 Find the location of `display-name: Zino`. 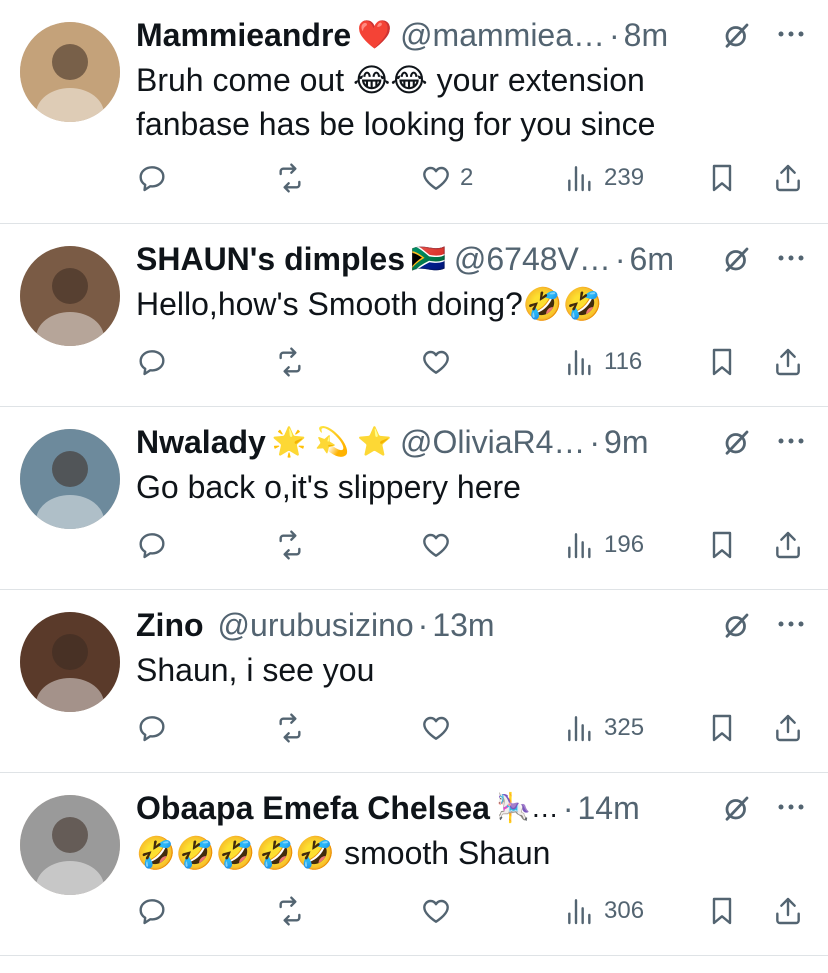

display-name: Zino is located at coordinates (170, 625).